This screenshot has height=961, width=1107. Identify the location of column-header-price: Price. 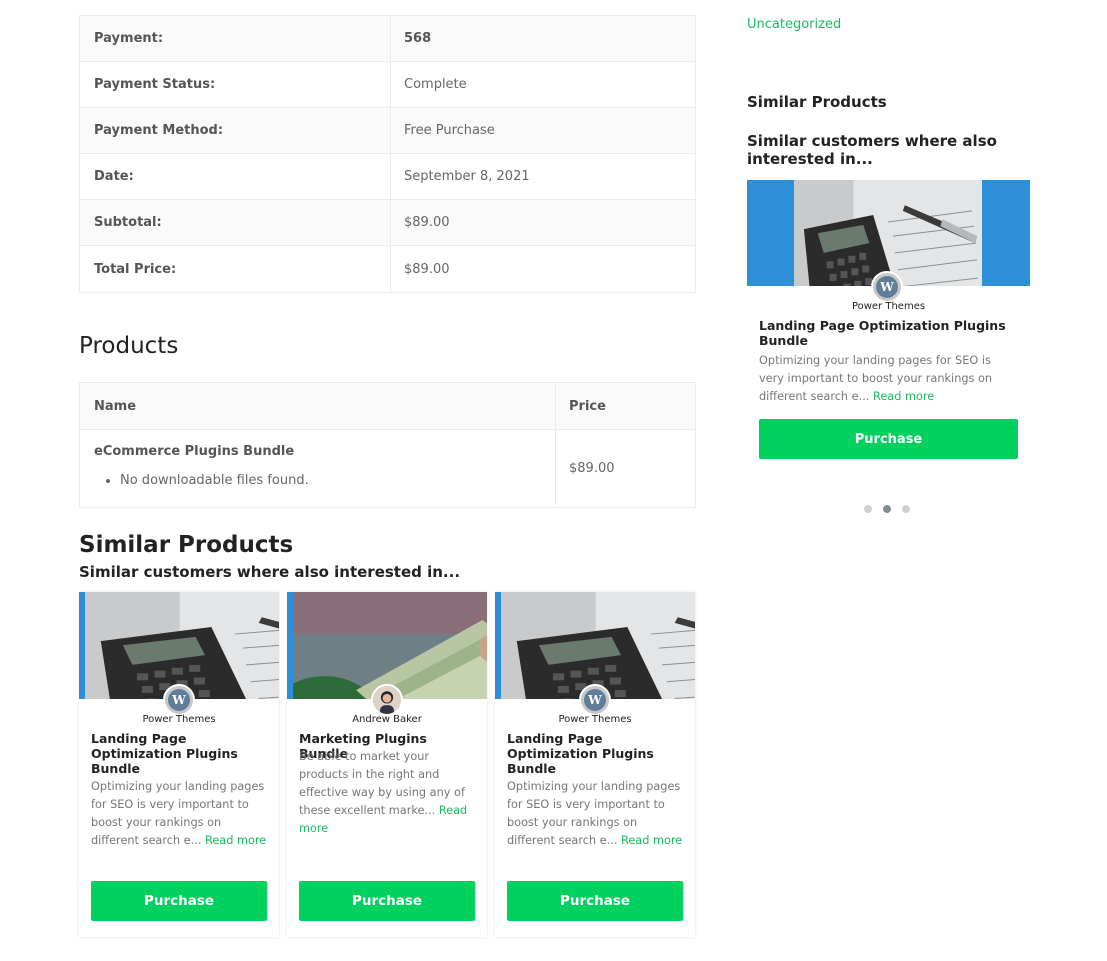
(587, 406).